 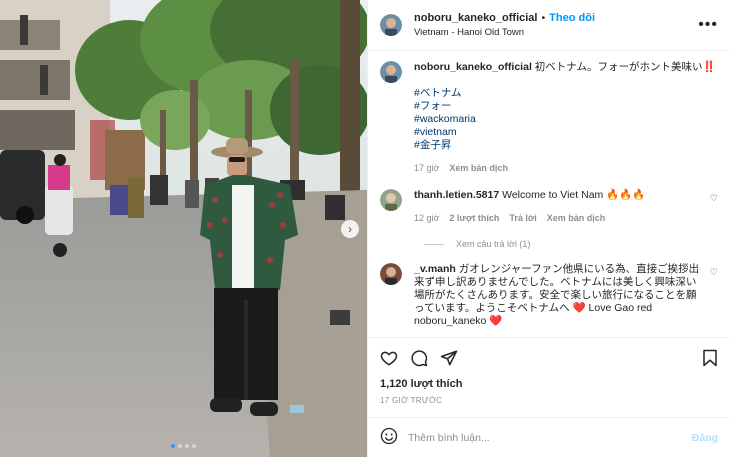 I want to click on hashtag-list: #ベトナム #フォー #wackomaria #vietnam #金子昇, so click(x=566, y=119).